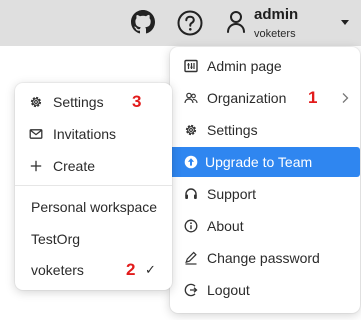 The image size is (361, 320). What do you see at coordinates (191, 66) in the screenshot?
I see `admin-panel-icon` at bounding box center [191, 66].